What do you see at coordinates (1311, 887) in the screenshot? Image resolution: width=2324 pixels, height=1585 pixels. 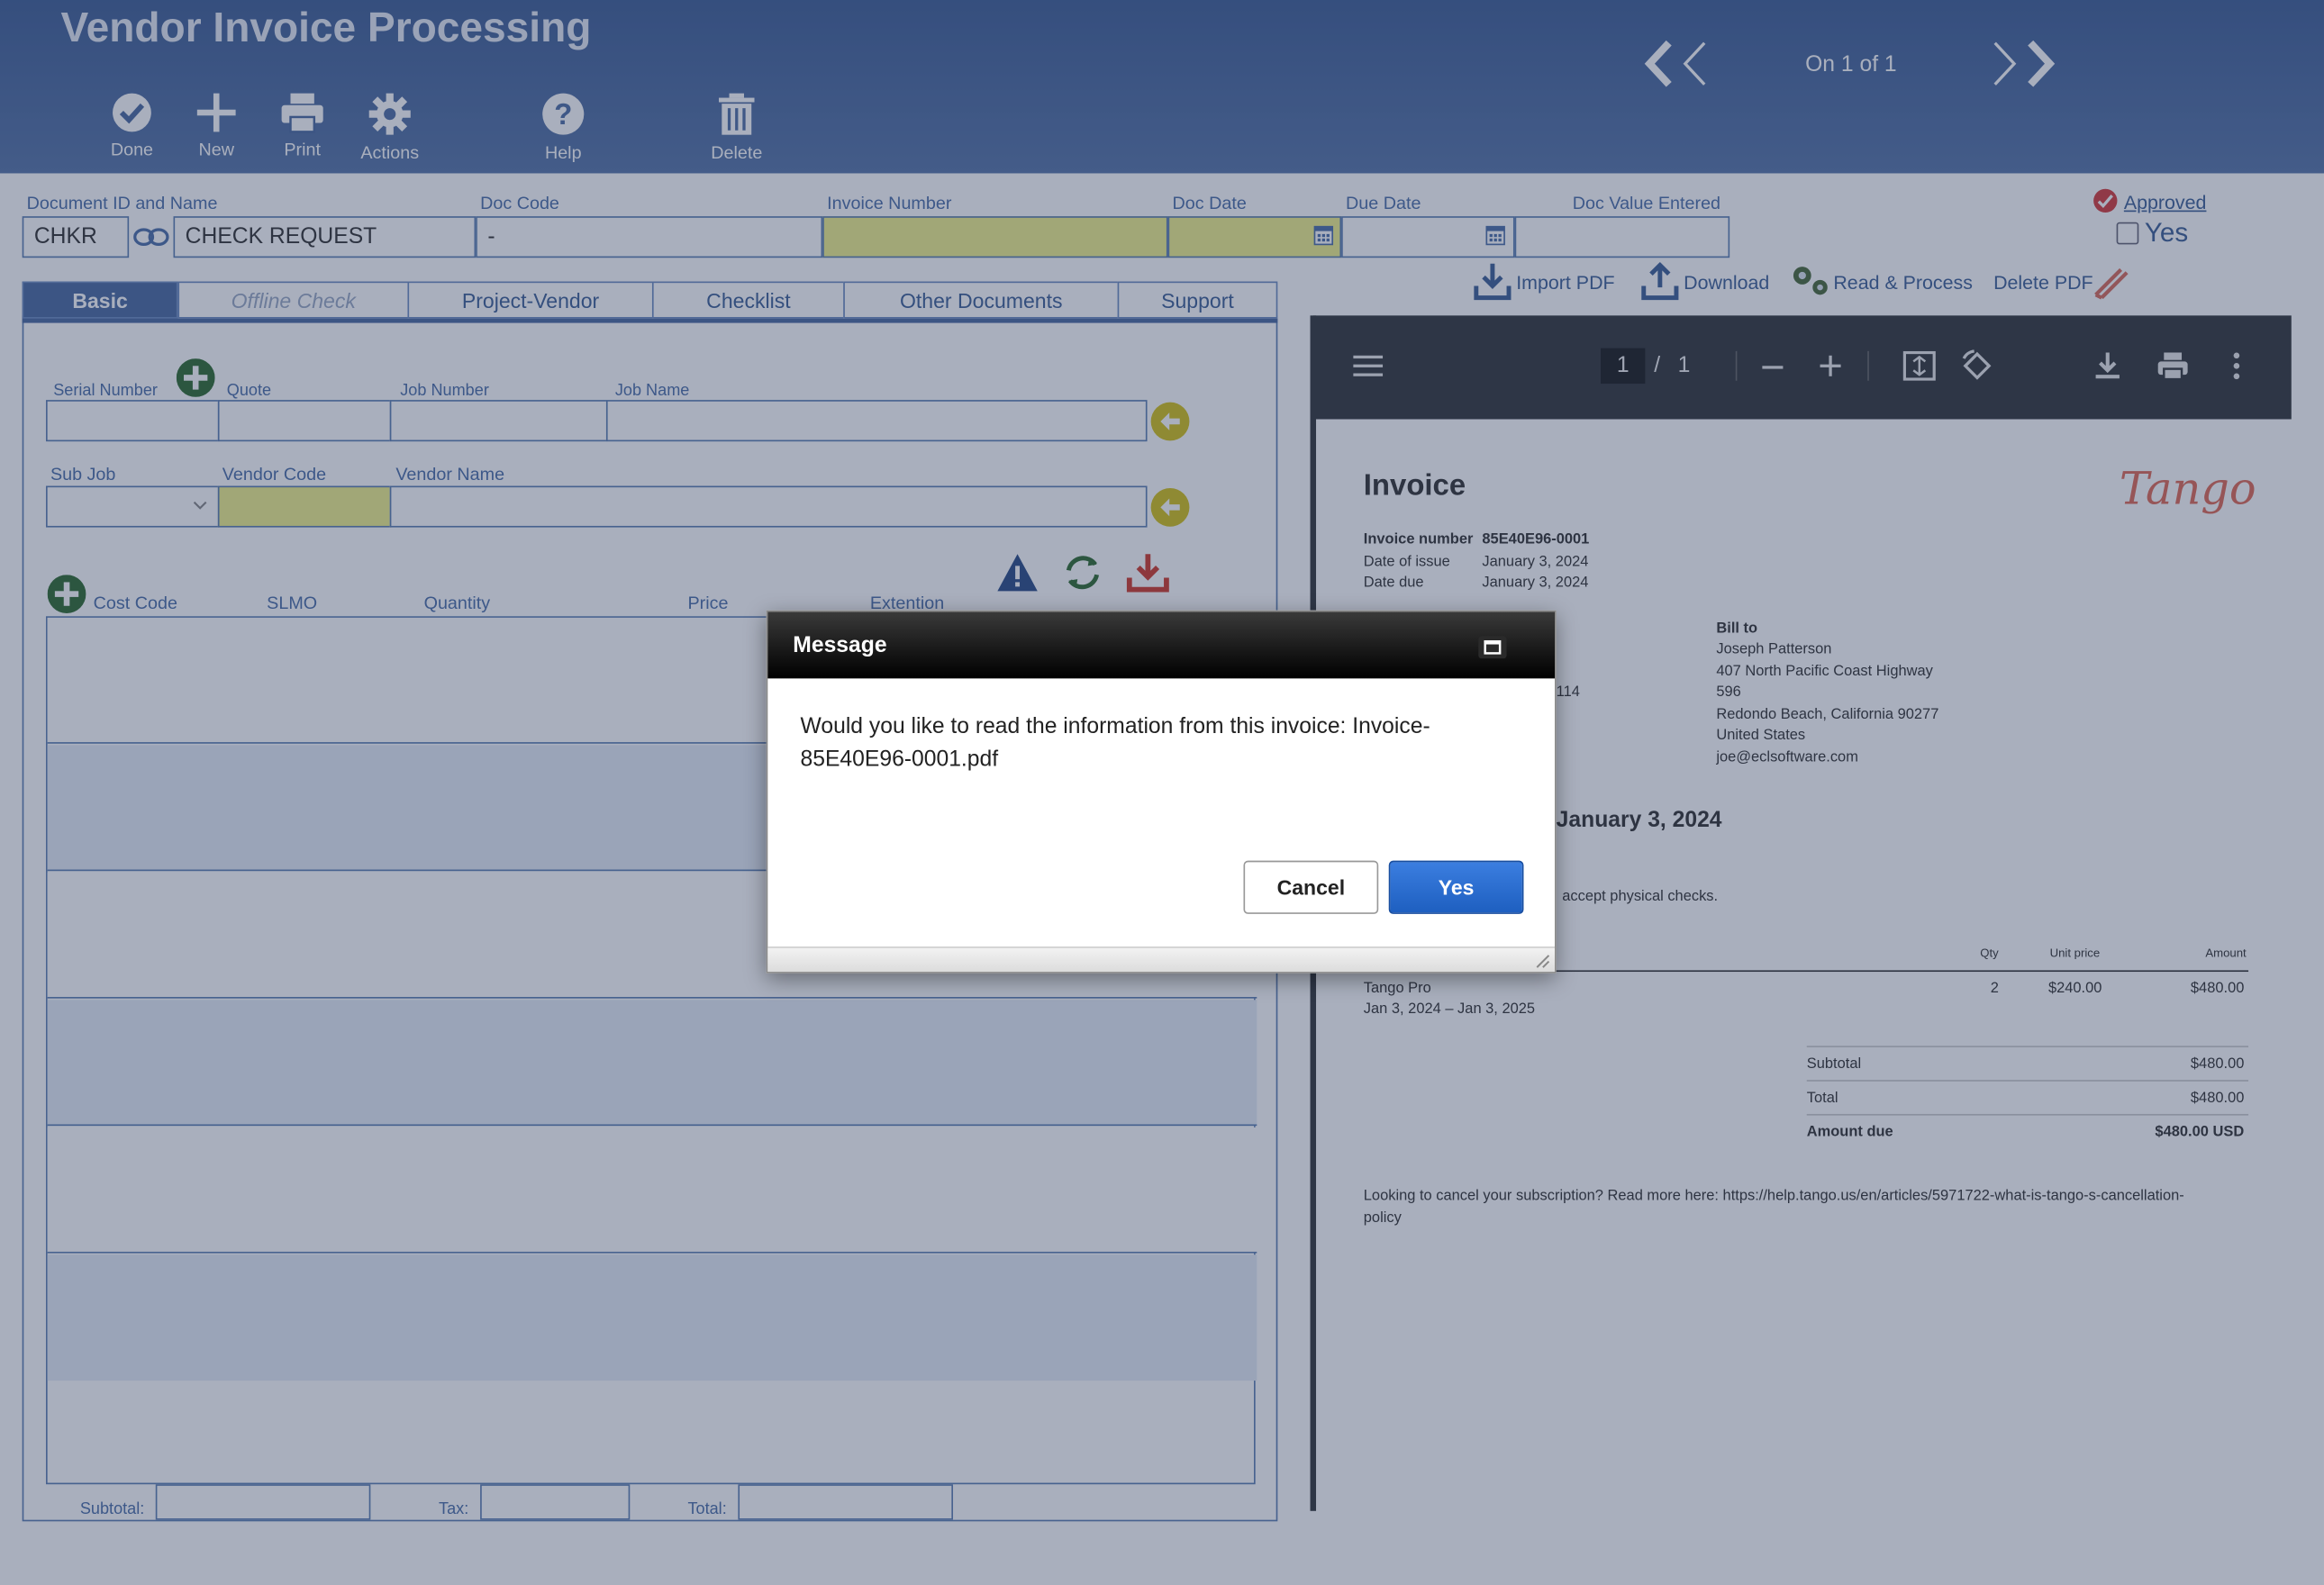 I see `cancel-button: Cancel` at bounding box center [1311, 887].